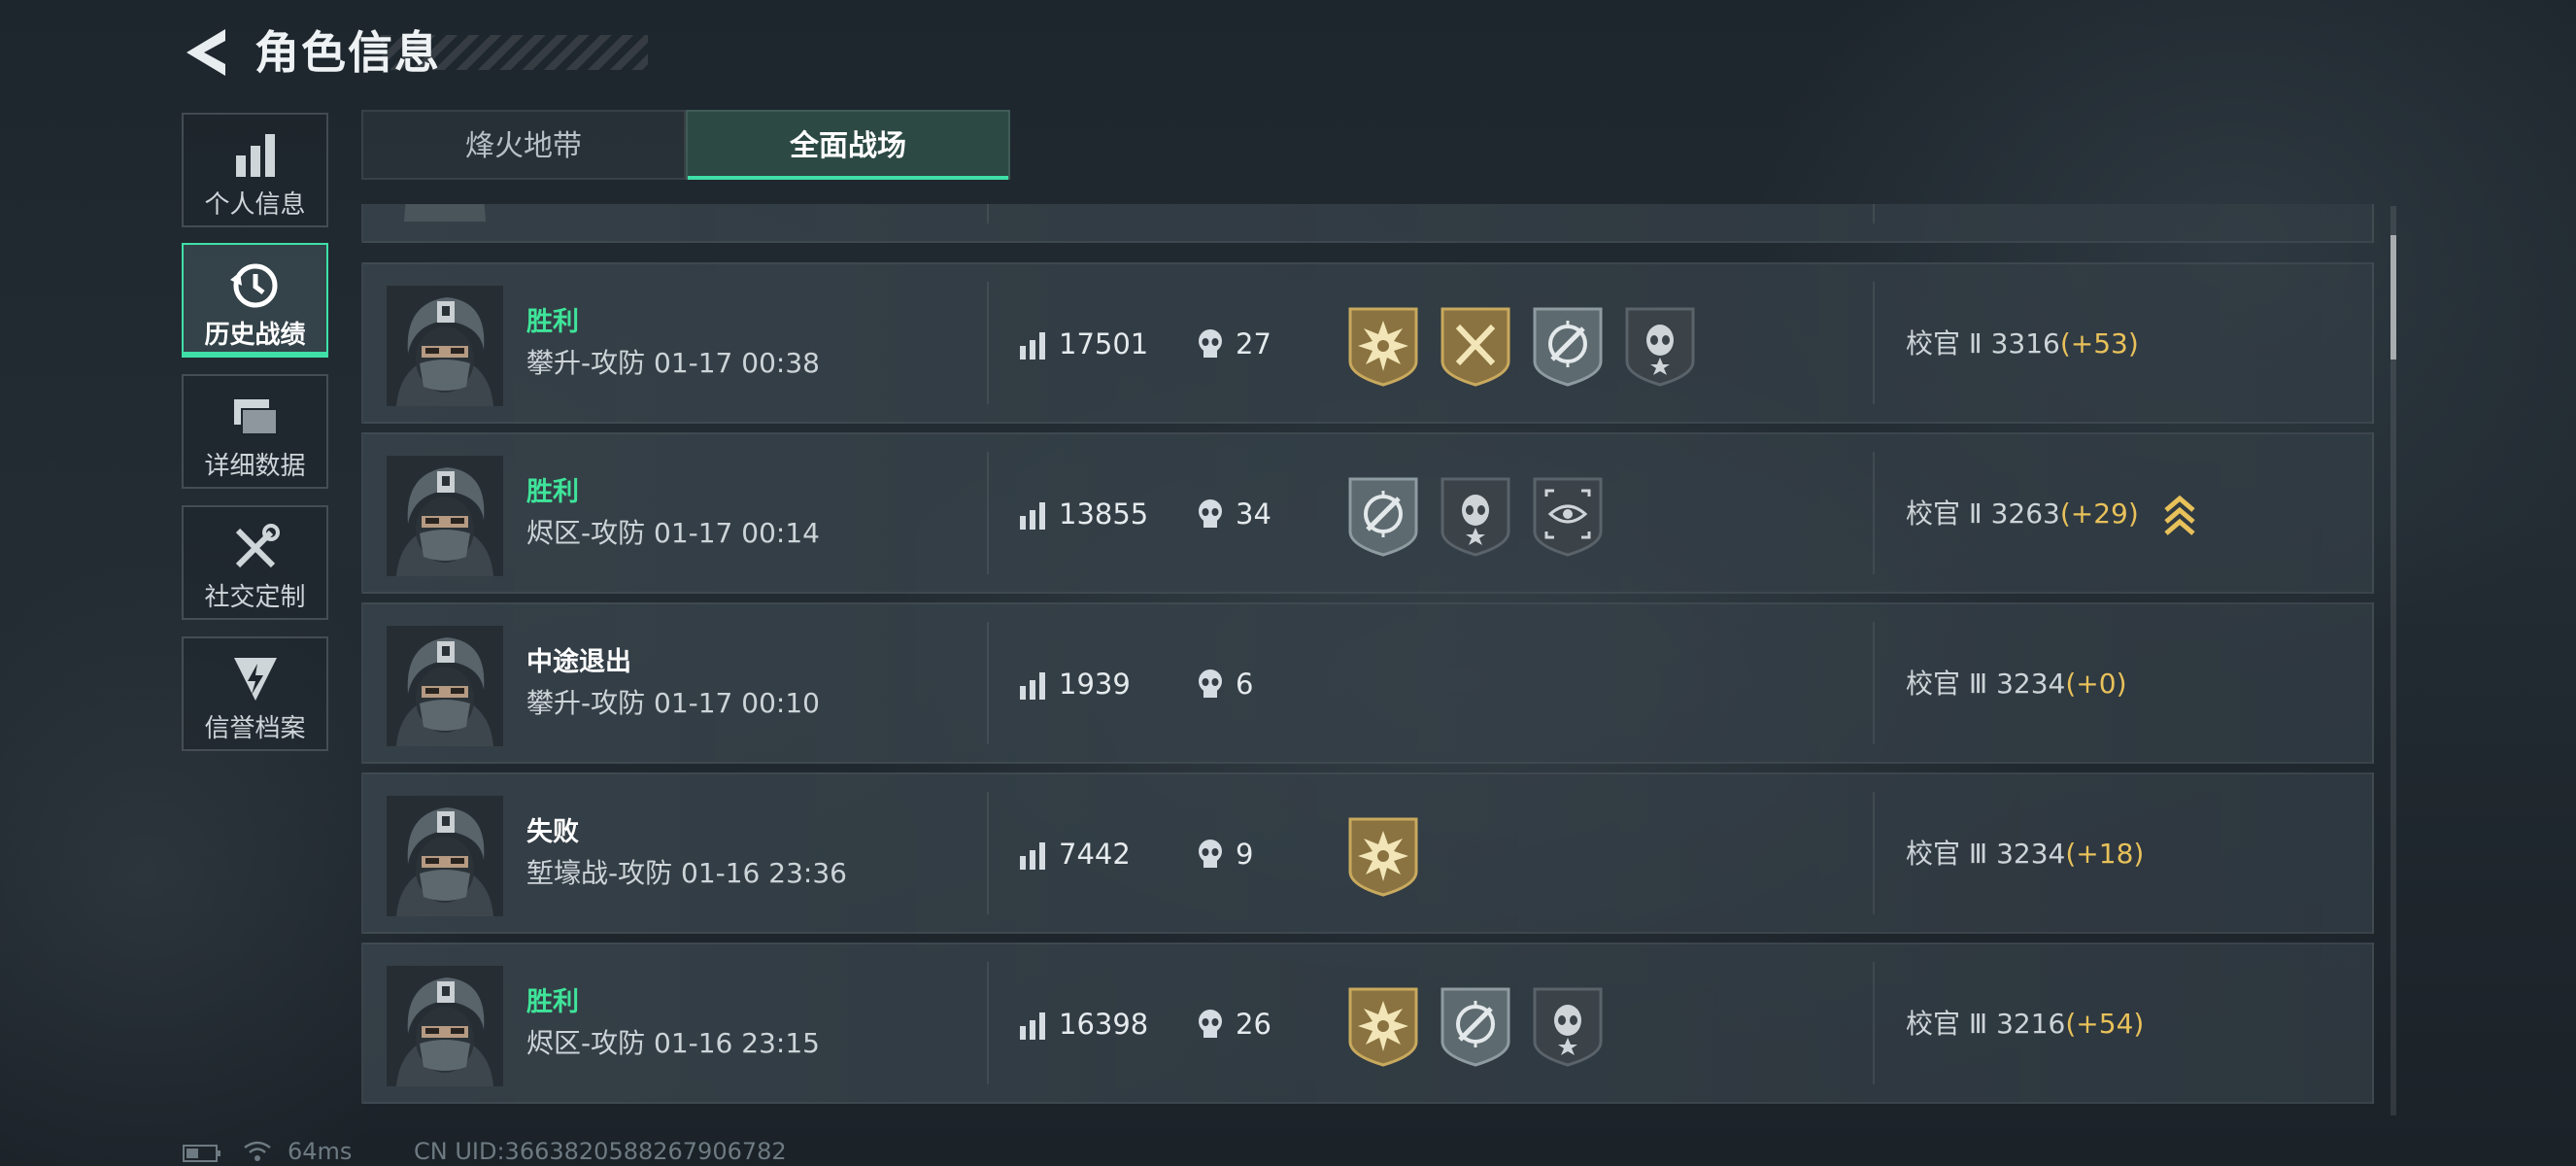  I want to click on rank-delta: (+0), so click(2096, 684).